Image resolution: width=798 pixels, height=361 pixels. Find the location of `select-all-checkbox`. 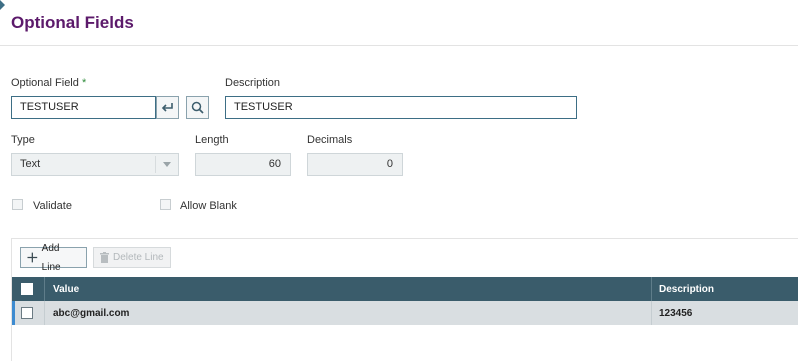

select-all-checkbox is located at coordinates (27, 289).